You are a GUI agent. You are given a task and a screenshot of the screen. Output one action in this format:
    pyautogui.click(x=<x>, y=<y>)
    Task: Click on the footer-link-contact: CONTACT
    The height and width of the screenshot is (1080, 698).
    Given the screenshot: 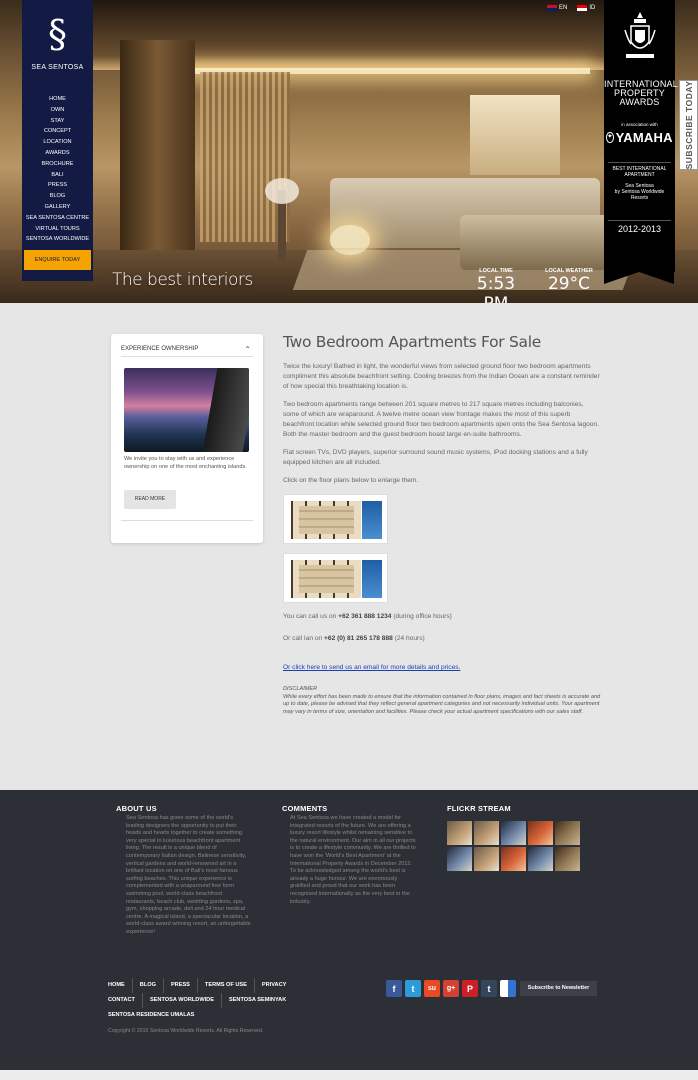 What is the action you would take?
    pyautogui.click(x=125, y=1000)
    